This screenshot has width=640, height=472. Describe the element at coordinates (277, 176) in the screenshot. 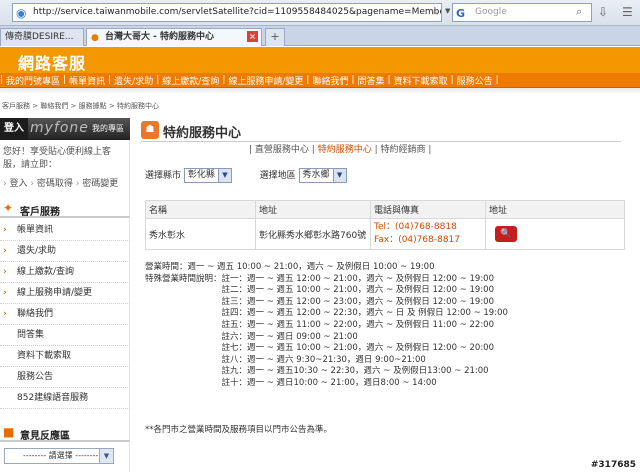

I see `area-label: 選擇地區` at that location.